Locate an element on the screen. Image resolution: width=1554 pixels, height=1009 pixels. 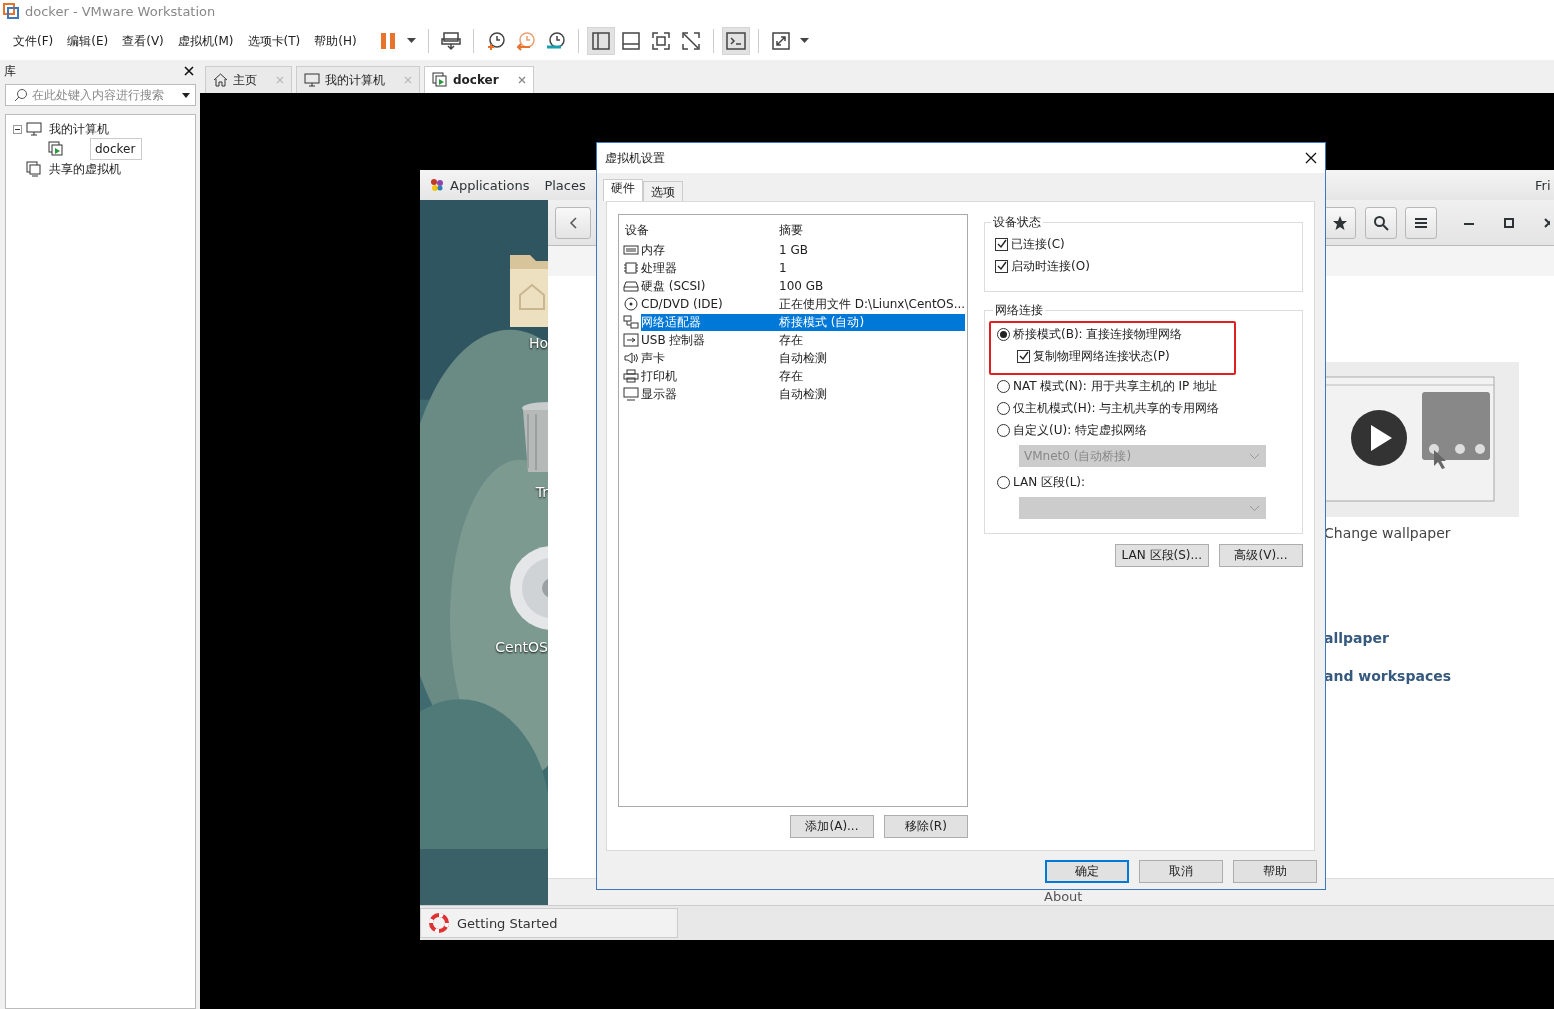
disc-icon is located at coordinates (631, 304).